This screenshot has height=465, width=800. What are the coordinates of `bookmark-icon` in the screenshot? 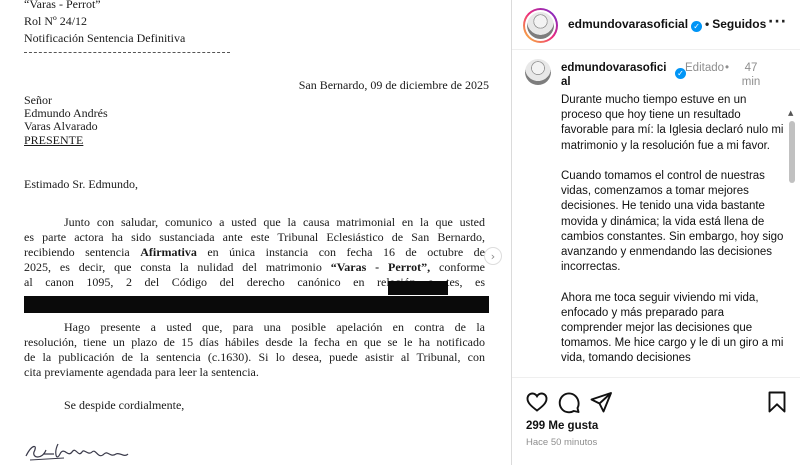 It's located at (777, 402).